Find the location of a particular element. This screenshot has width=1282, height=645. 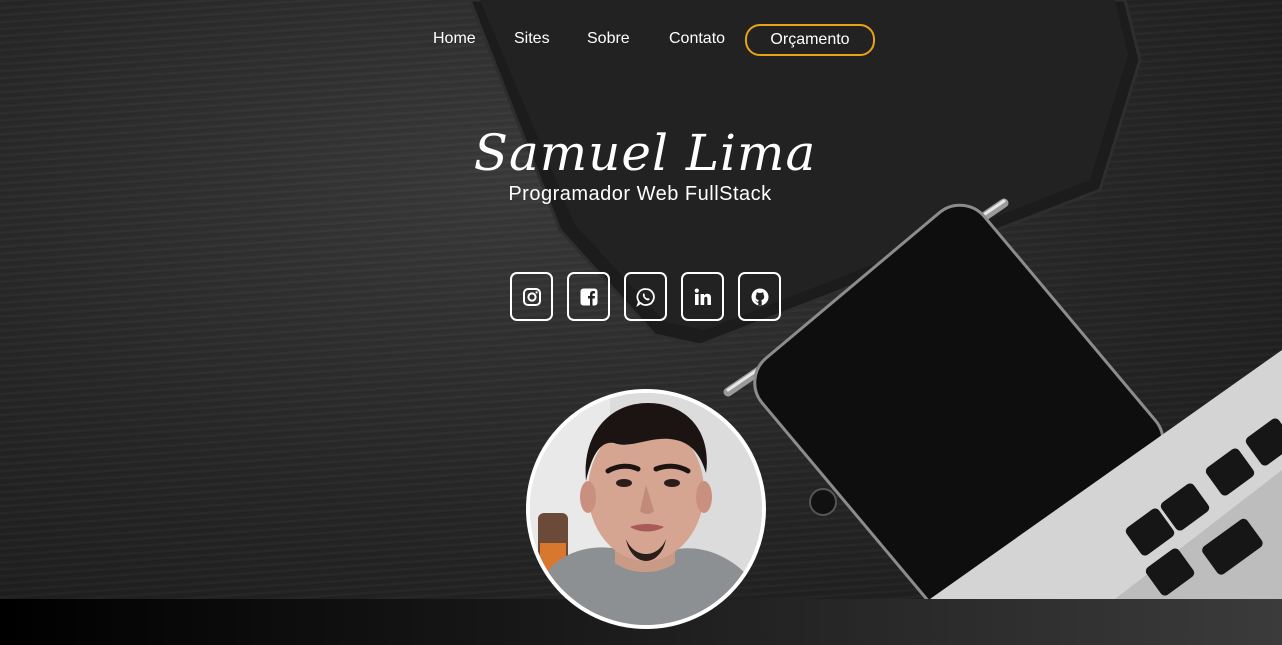

instagram-button is located at coordinates (531, 296).